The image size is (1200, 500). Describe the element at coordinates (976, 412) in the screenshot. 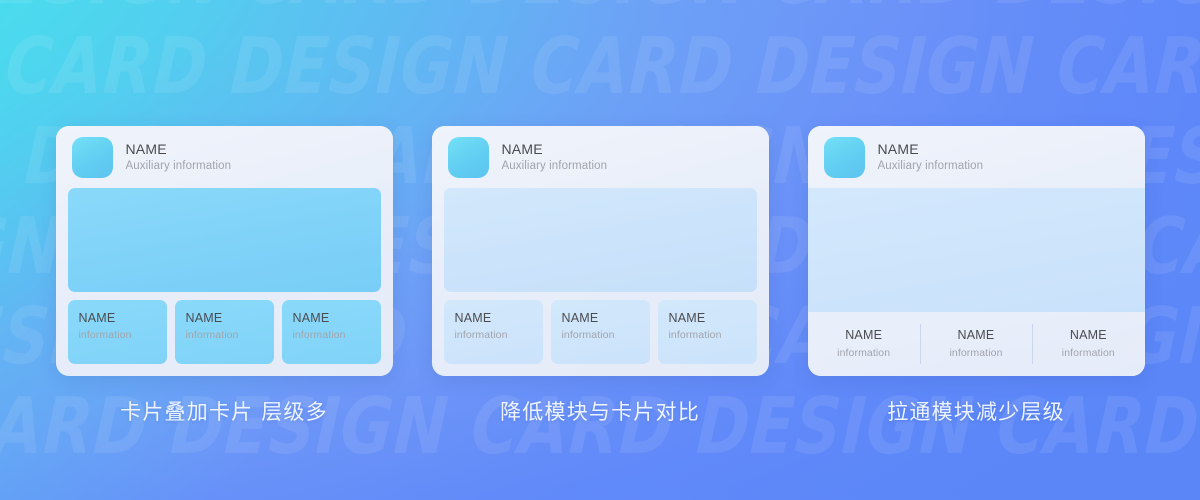

I see `caption-flush-modules: 拉通模块减少层级` at that location.